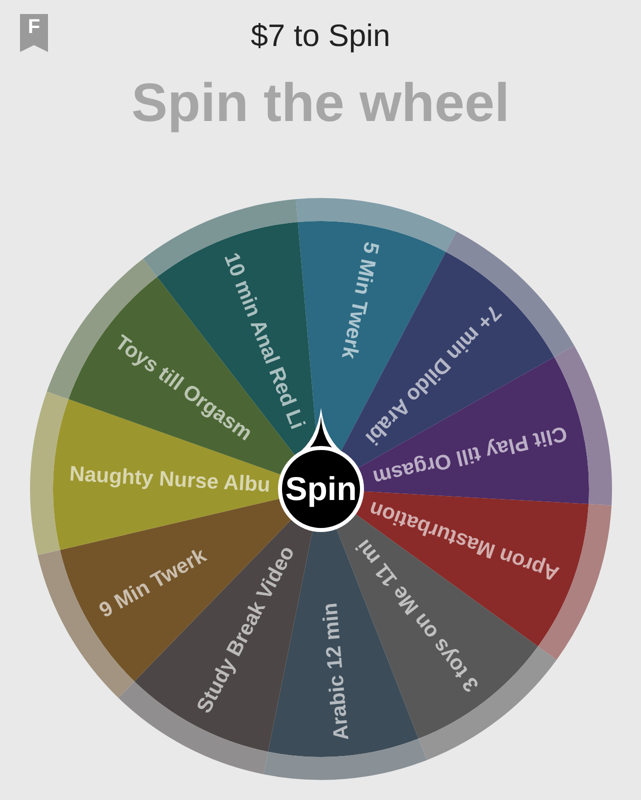  Describe the element at coordinates (360, 300) in the screenshot. I see `segment-label: 5 Min Twerk` at that location.